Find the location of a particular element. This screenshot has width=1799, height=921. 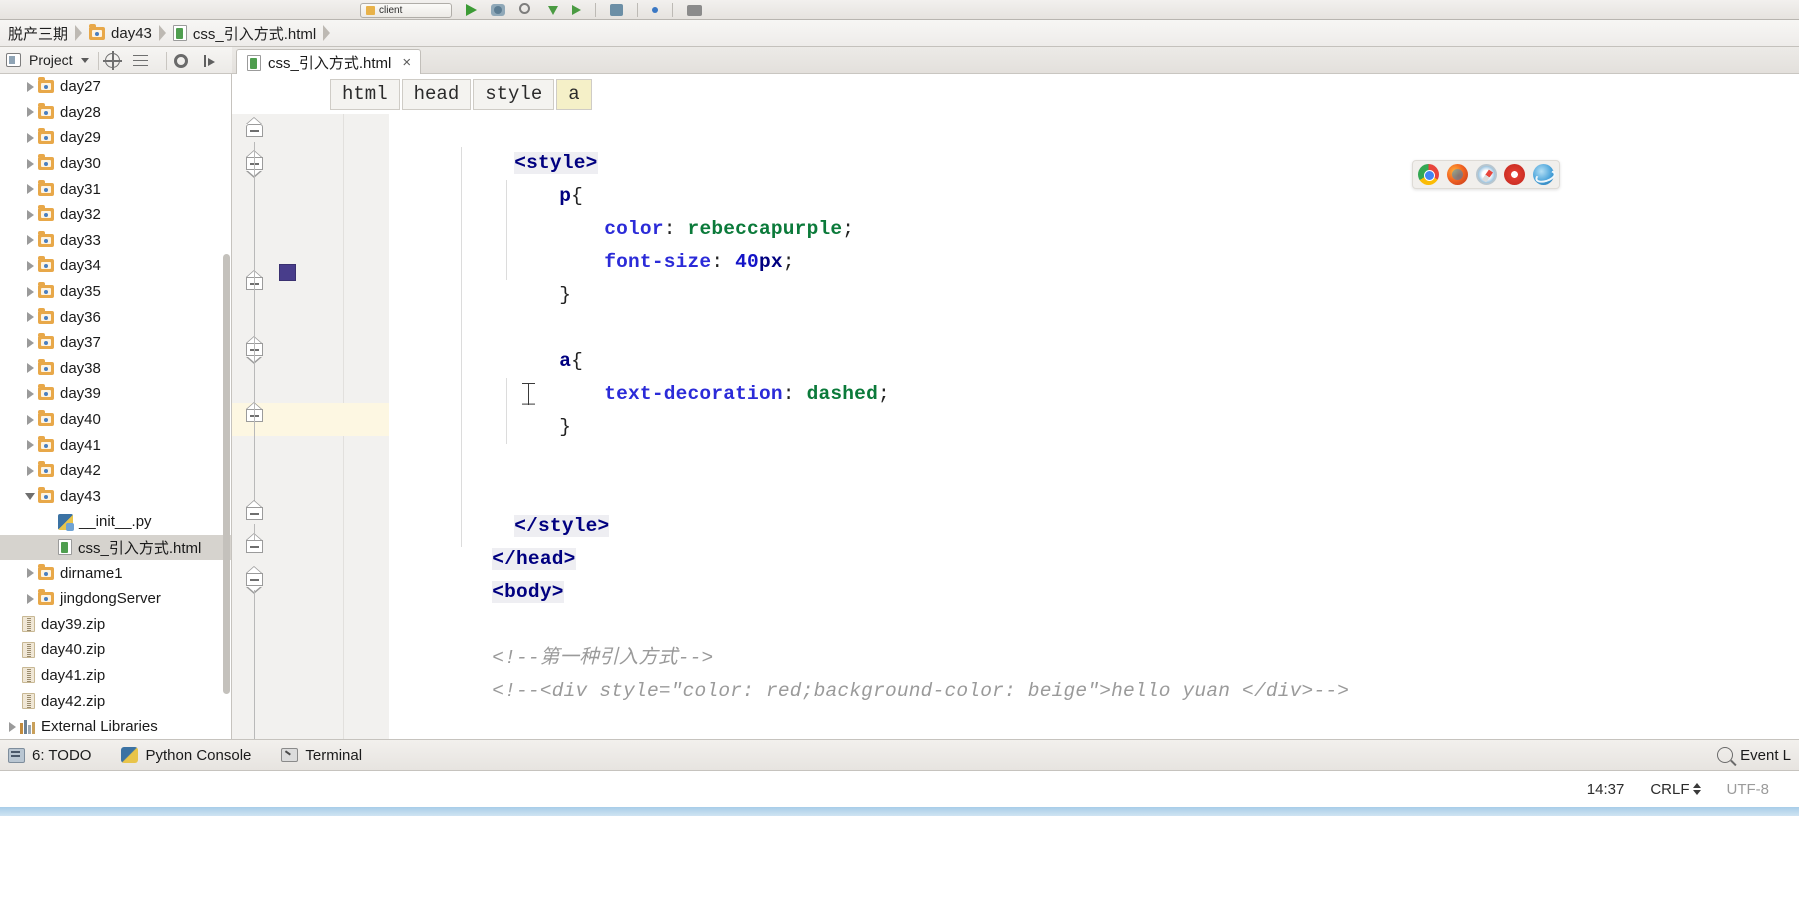

step-icon is located at coordinates (576, 10).